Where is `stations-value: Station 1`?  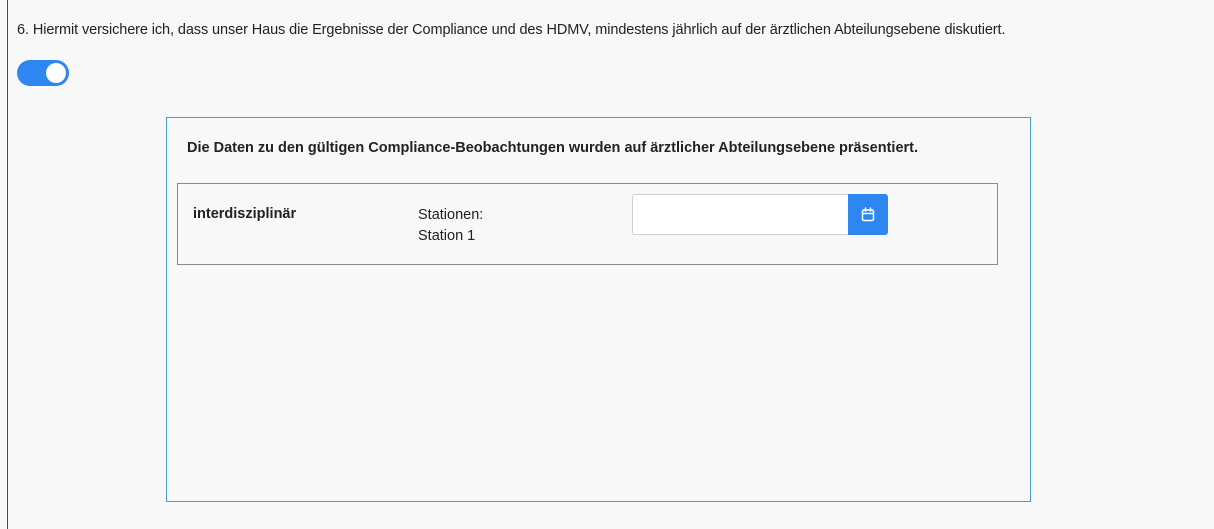
stations-value: Station 1 is located at coordinates (447, 236).